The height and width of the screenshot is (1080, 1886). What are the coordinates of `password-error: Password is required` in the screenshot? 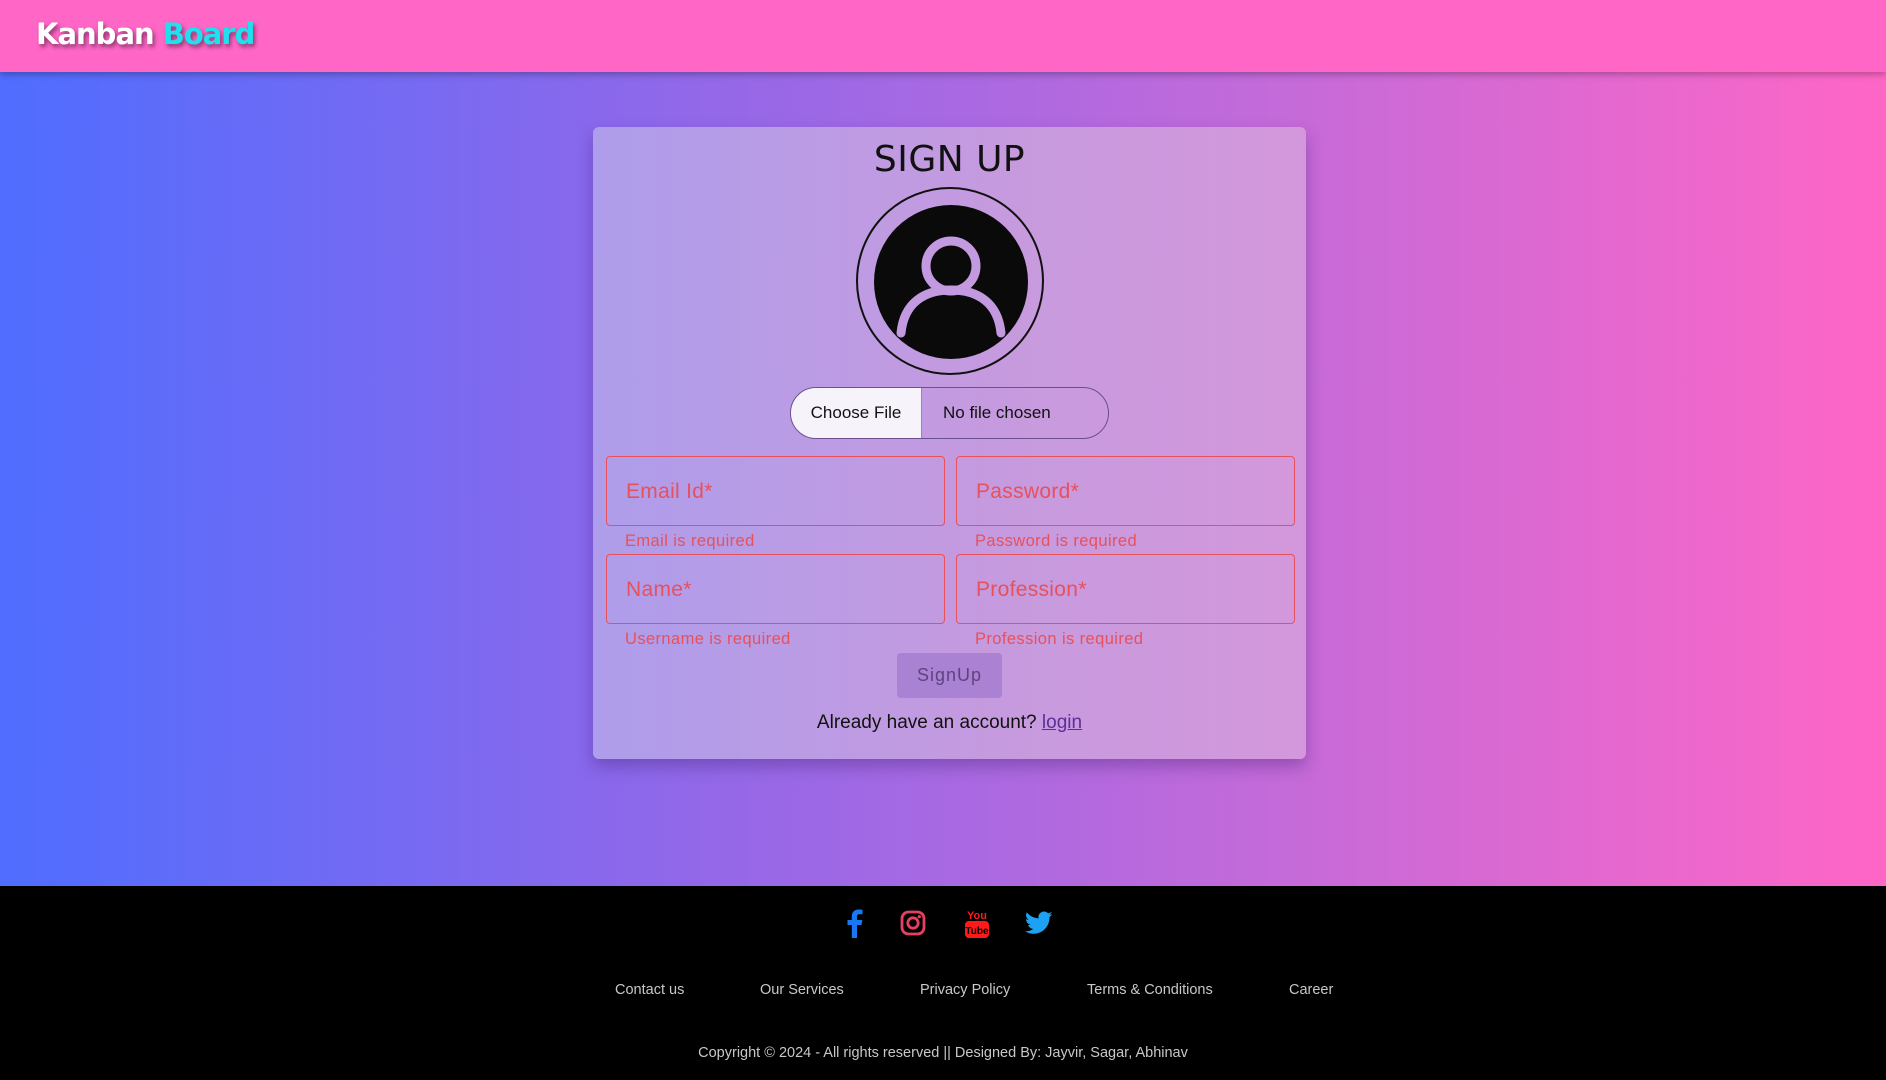 It's located at (1056, 541).